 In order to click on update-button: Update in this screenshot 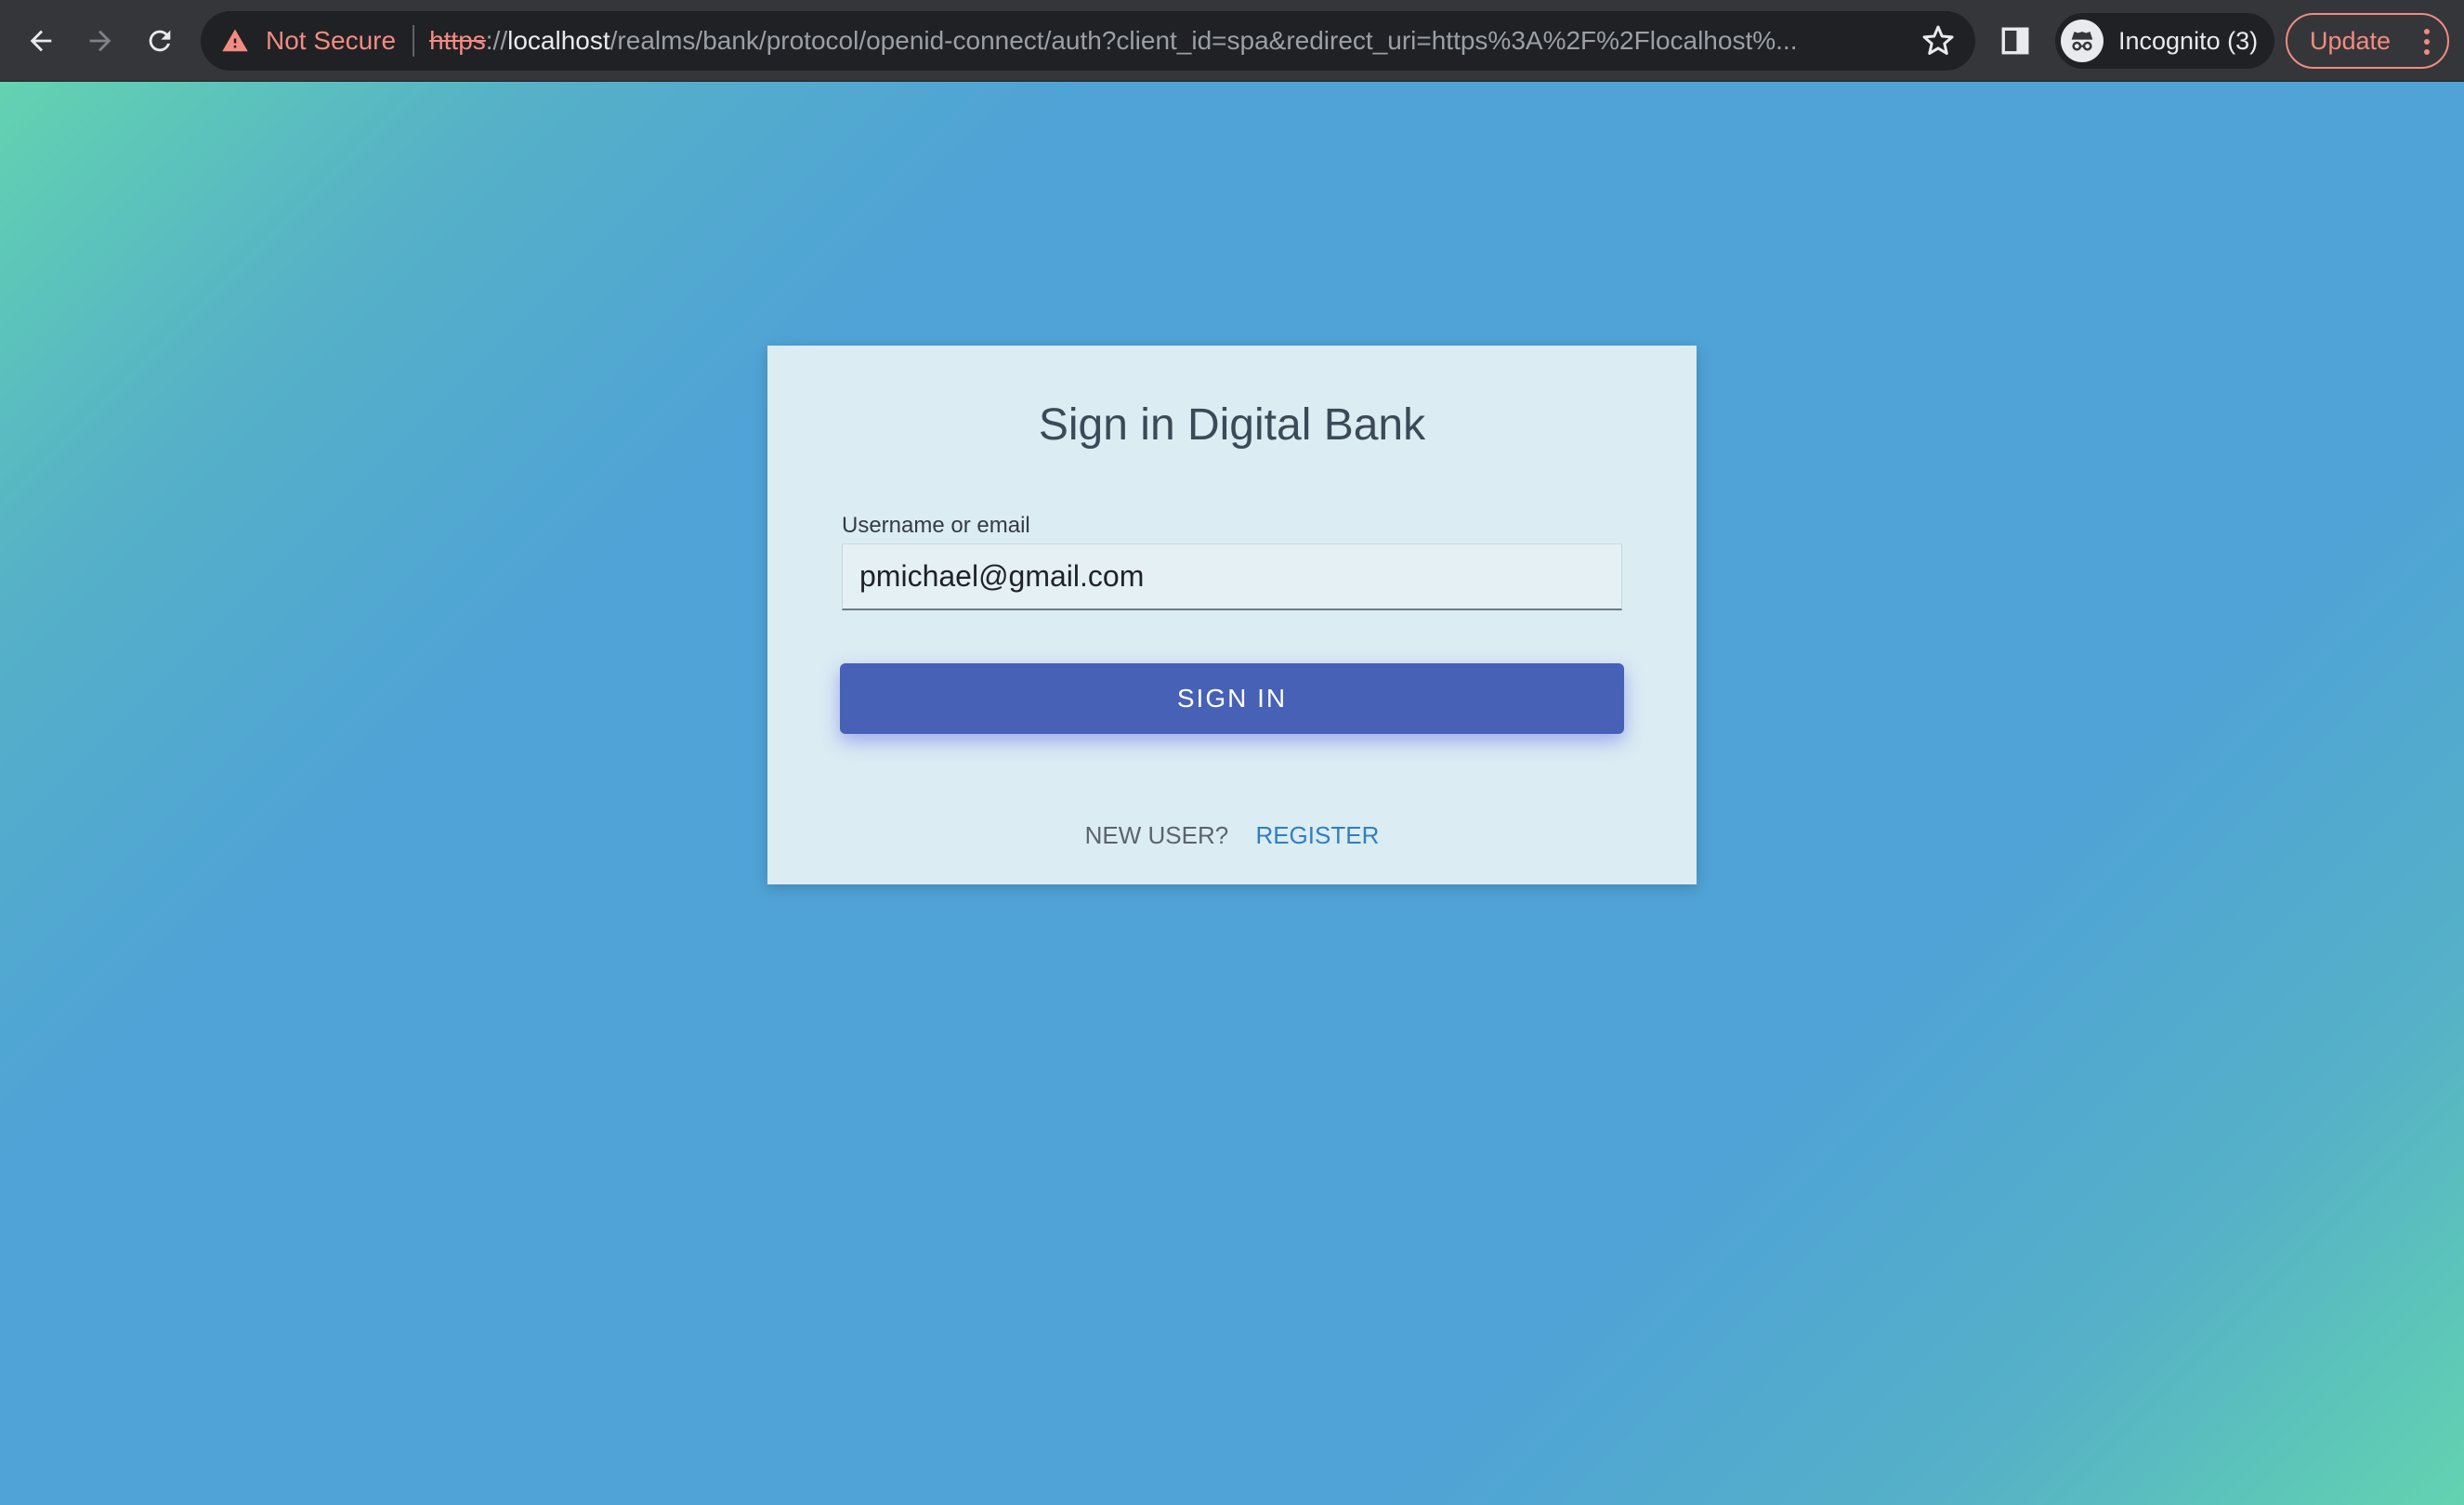, I will do `click(2367, 41)`.